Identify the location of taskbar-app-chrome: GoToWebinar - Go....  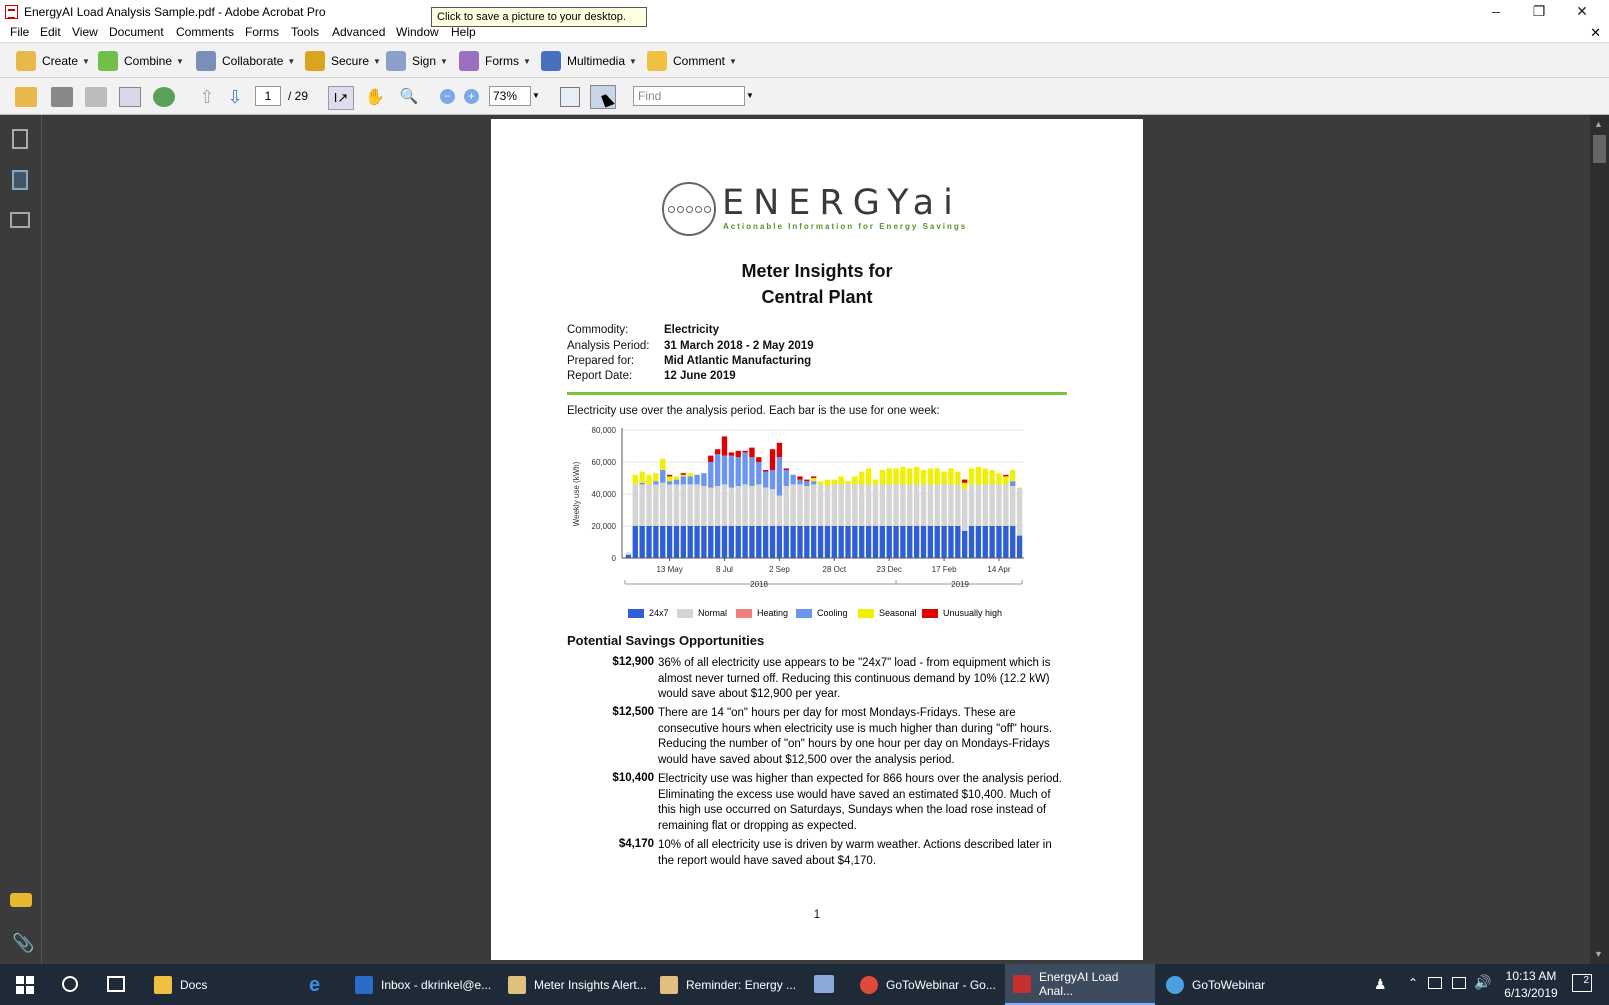
(927, 984).